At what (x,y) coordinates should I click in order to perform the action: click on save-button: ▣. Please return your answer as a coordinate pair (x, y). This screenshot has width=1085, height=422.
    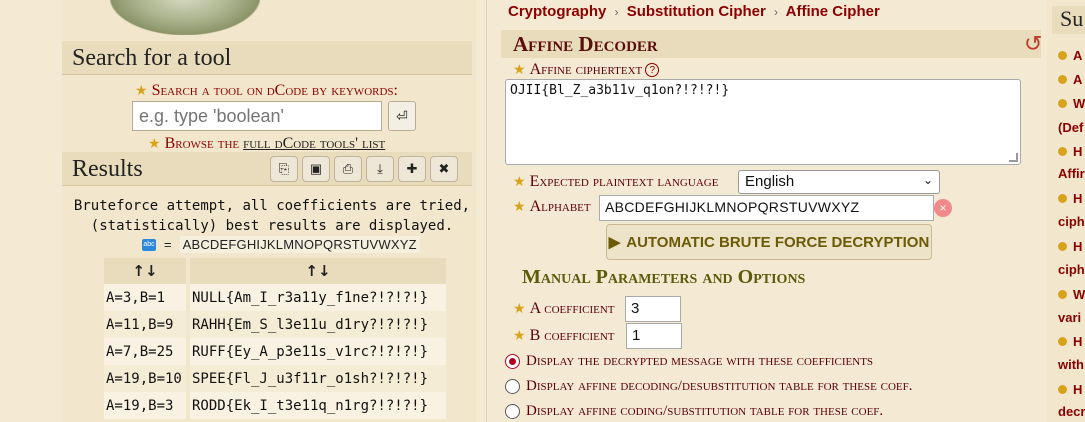
    Looking at the image, I should click on (316, 169).